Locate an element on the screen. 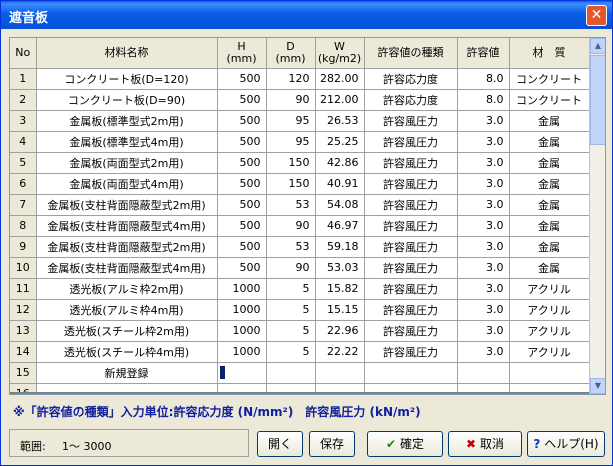  col-header-w: W (kg/m2) is located at coordinates (340, 53).